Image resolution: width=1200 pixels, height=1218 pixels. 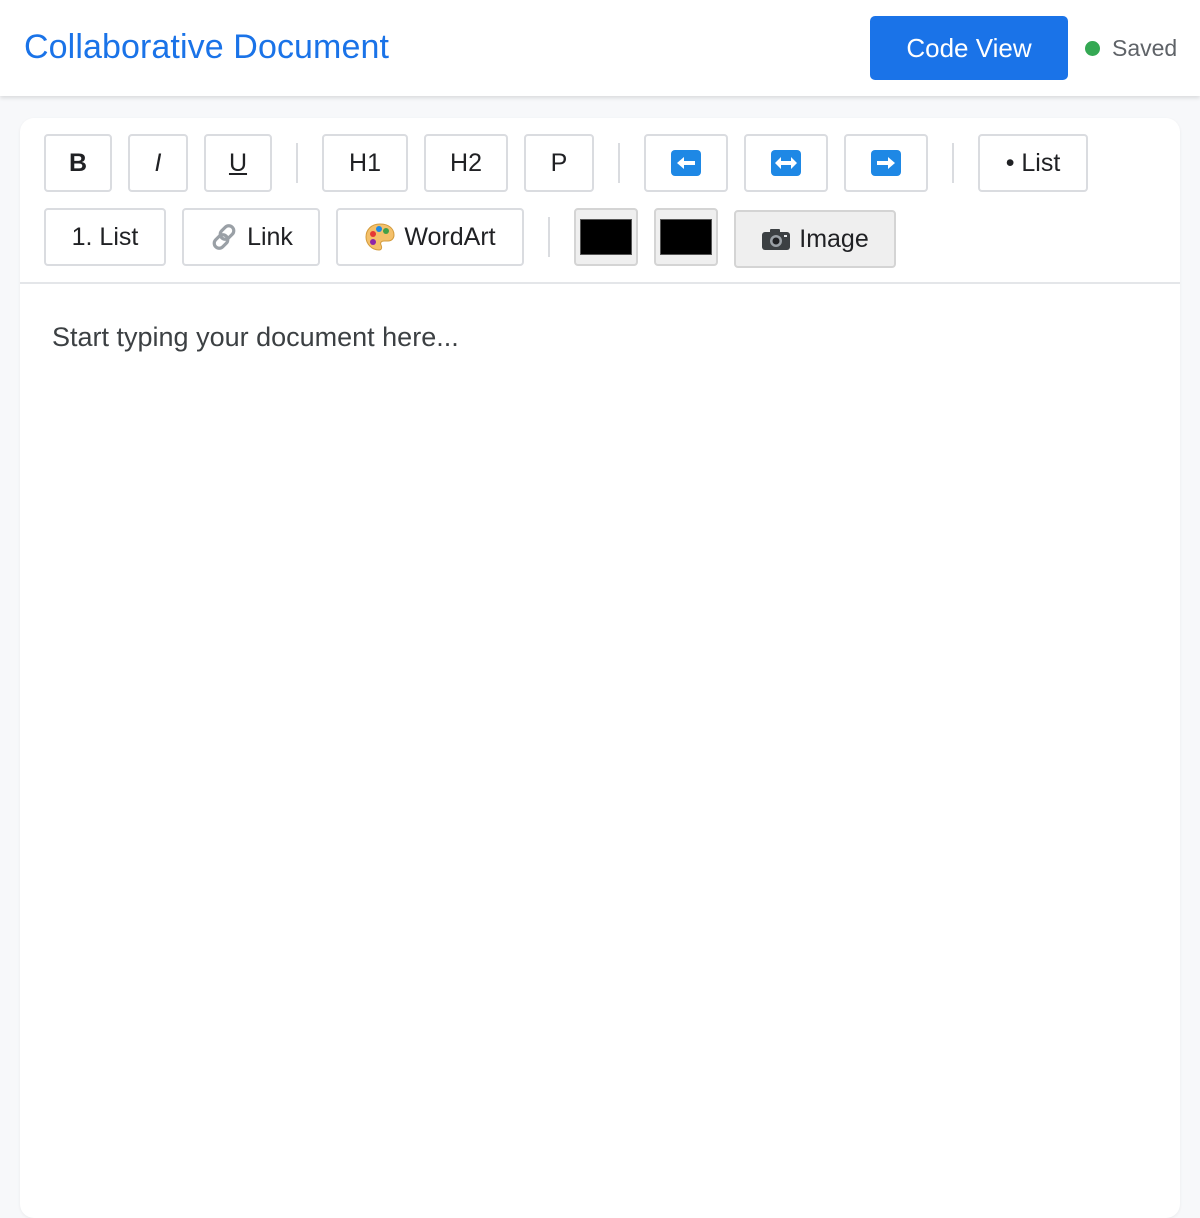 I want to click on bullet-list-button: • List, so click(x=1033, y=163).